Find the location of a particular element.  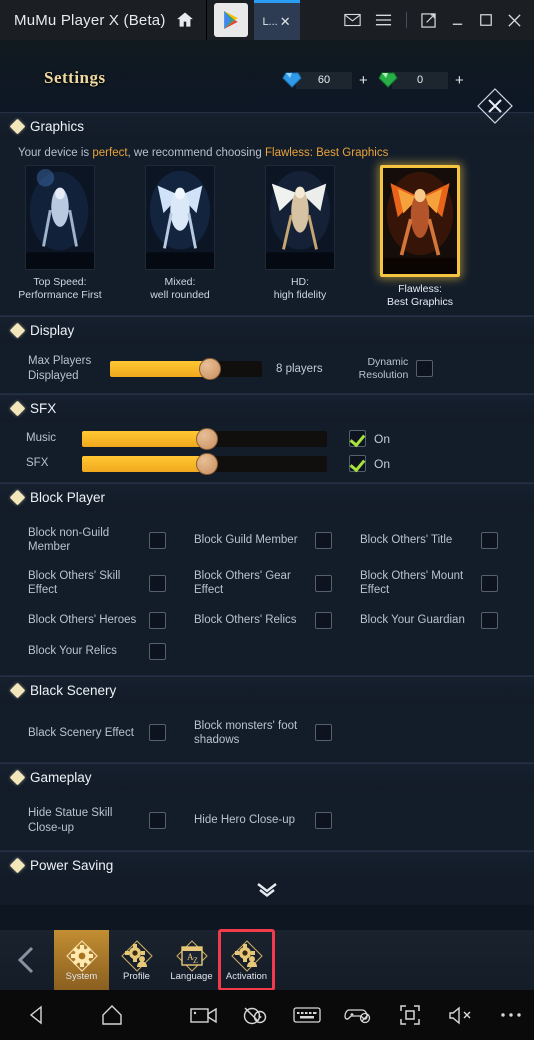

graphics-thumbnail is located at coordinates (60, 217).